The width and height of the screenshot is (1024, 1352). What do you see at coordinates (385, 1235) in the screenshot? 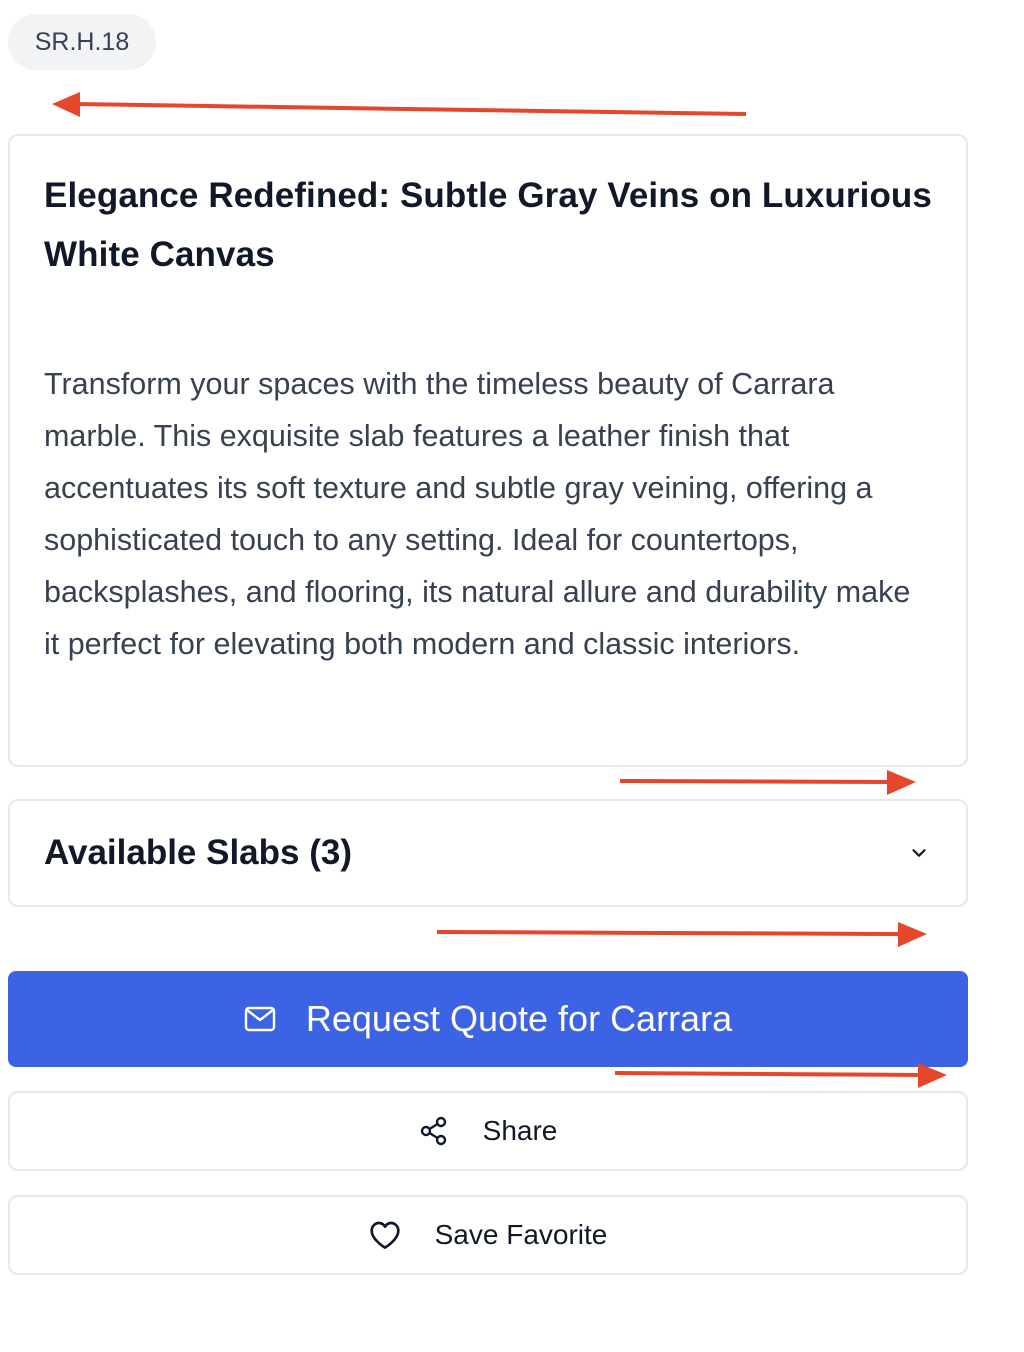
I see `heart-icon` at bounding box center [385, 1235].